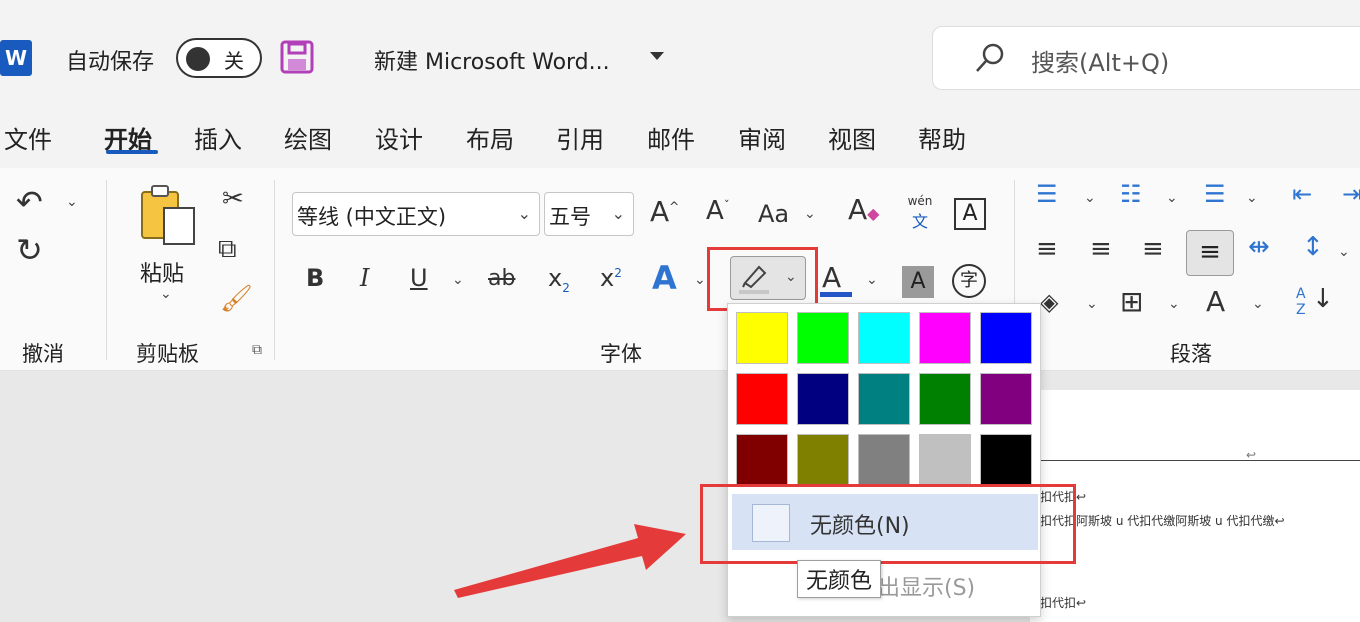 The image size is (1360, 622). What do you see at coordinates (570, 217) in the screenshot?
I see `font-size-value: 五号` at bounding box center [570, 217].